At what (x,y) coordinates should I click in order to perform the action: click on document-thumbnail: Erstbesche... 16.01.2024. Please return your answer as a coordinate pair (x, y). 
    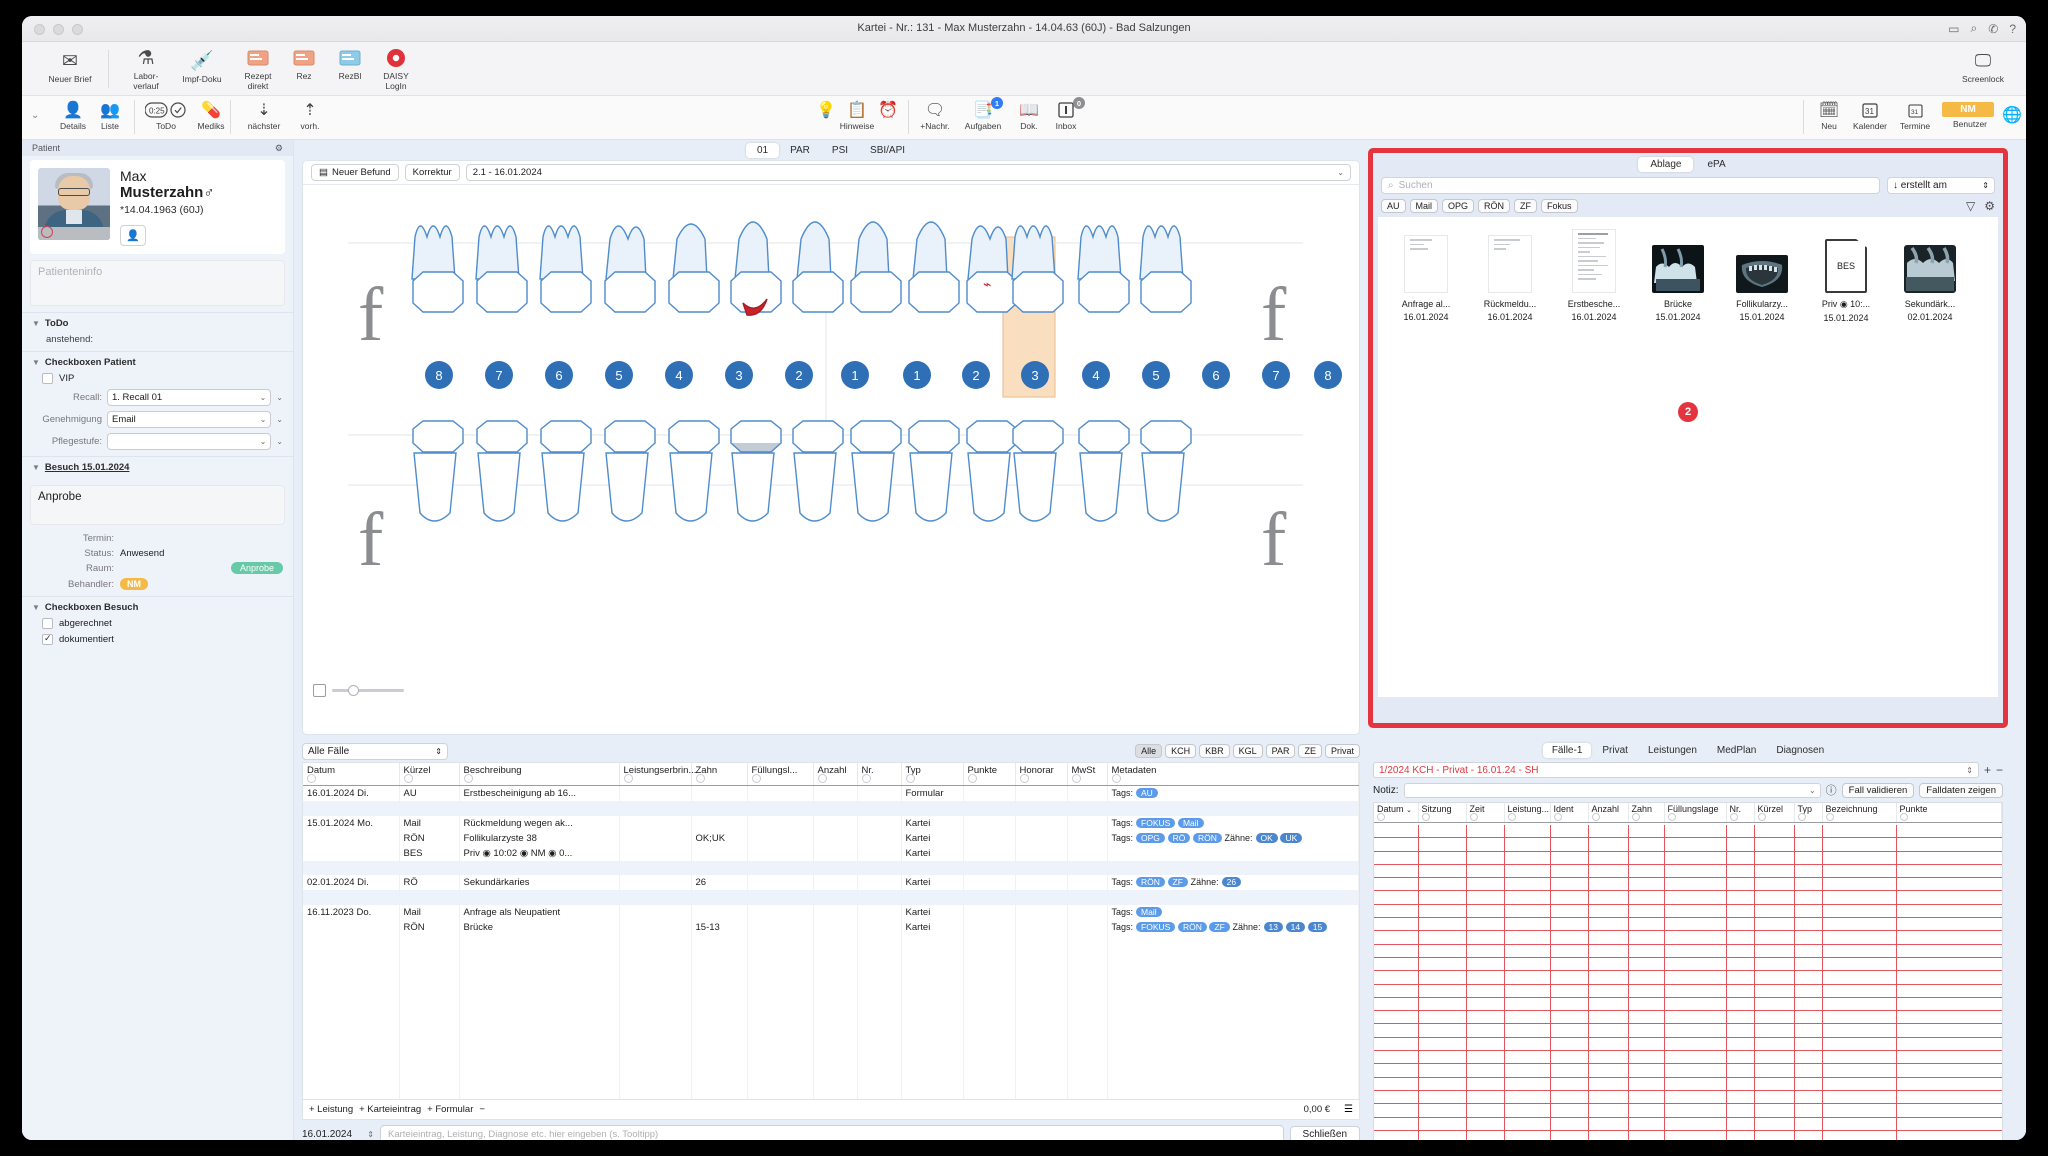
    Looking at the image, I should click on (1594, 275).